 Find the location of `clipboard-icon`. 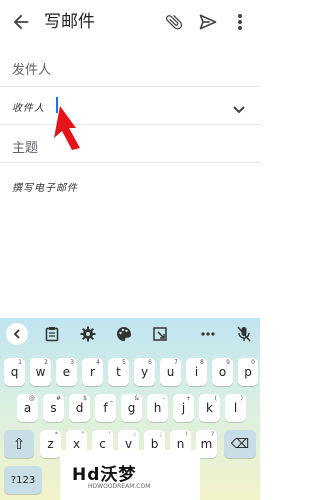

clipboard-icon is located at coordinates (52, 334).